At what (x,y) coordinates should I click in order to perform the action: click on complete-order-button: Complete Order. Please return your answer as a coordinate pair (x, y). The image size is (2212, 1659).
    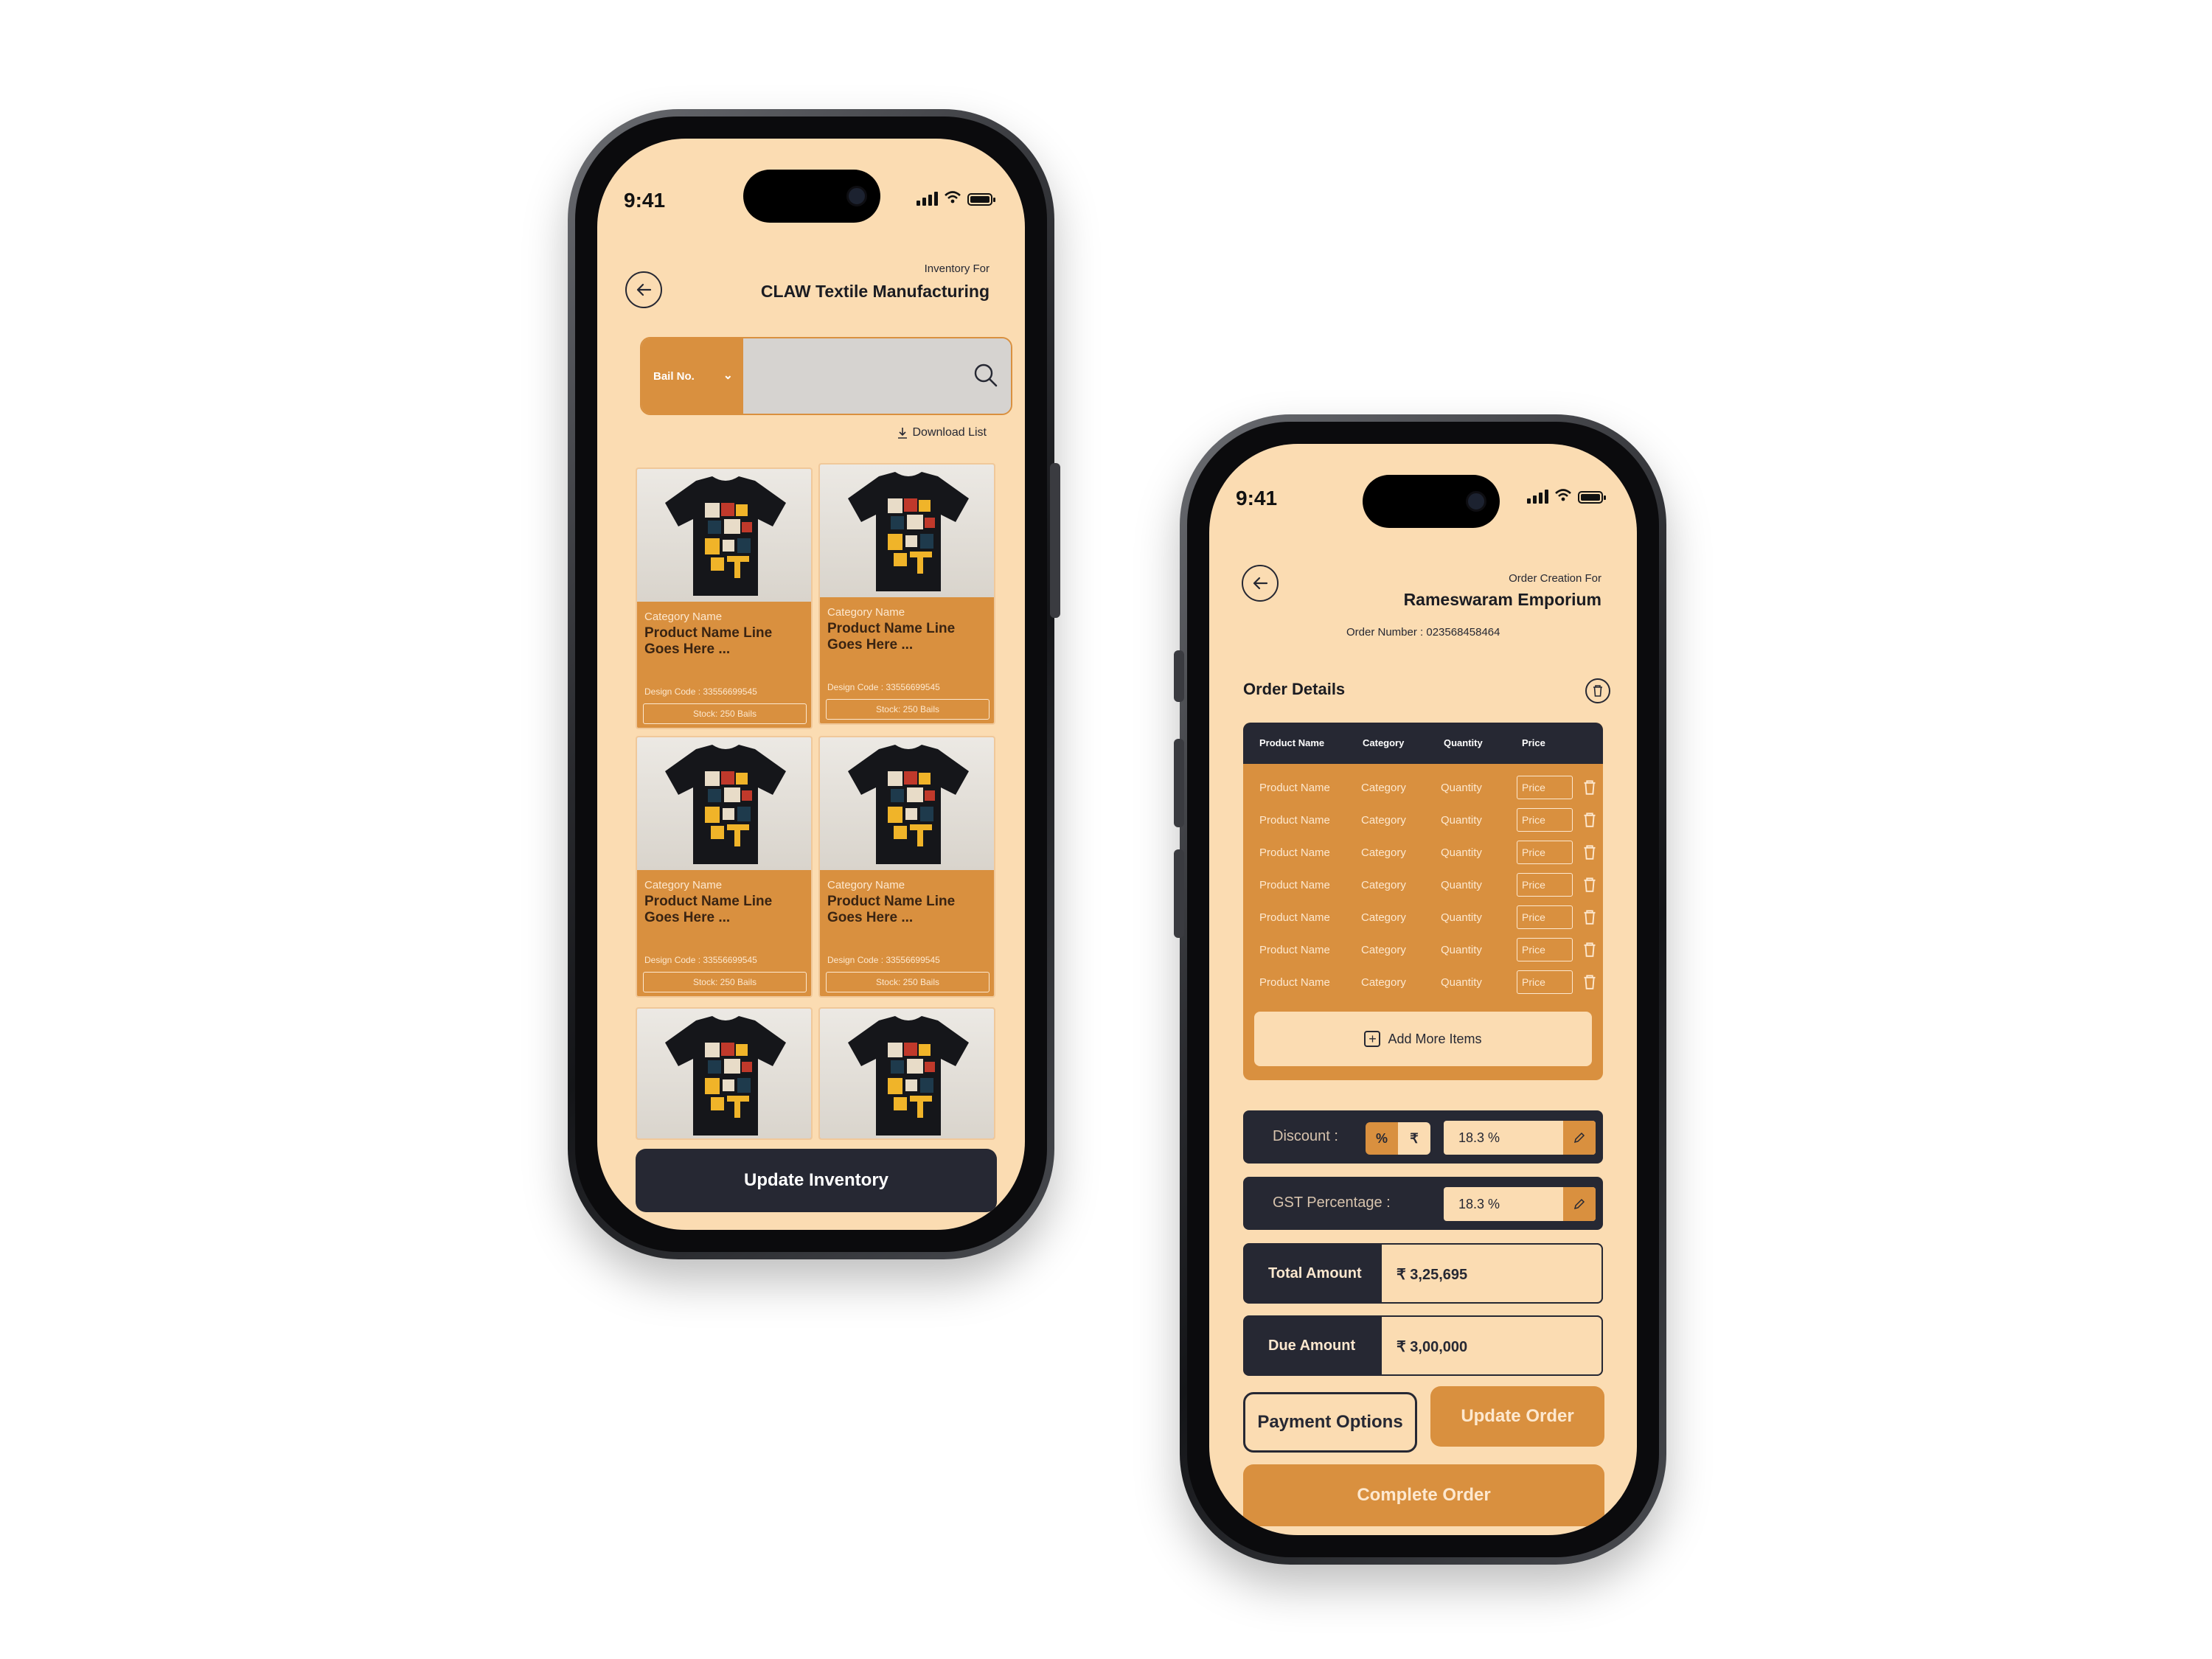
    Looking at the image, I should click on (1423, 1495).